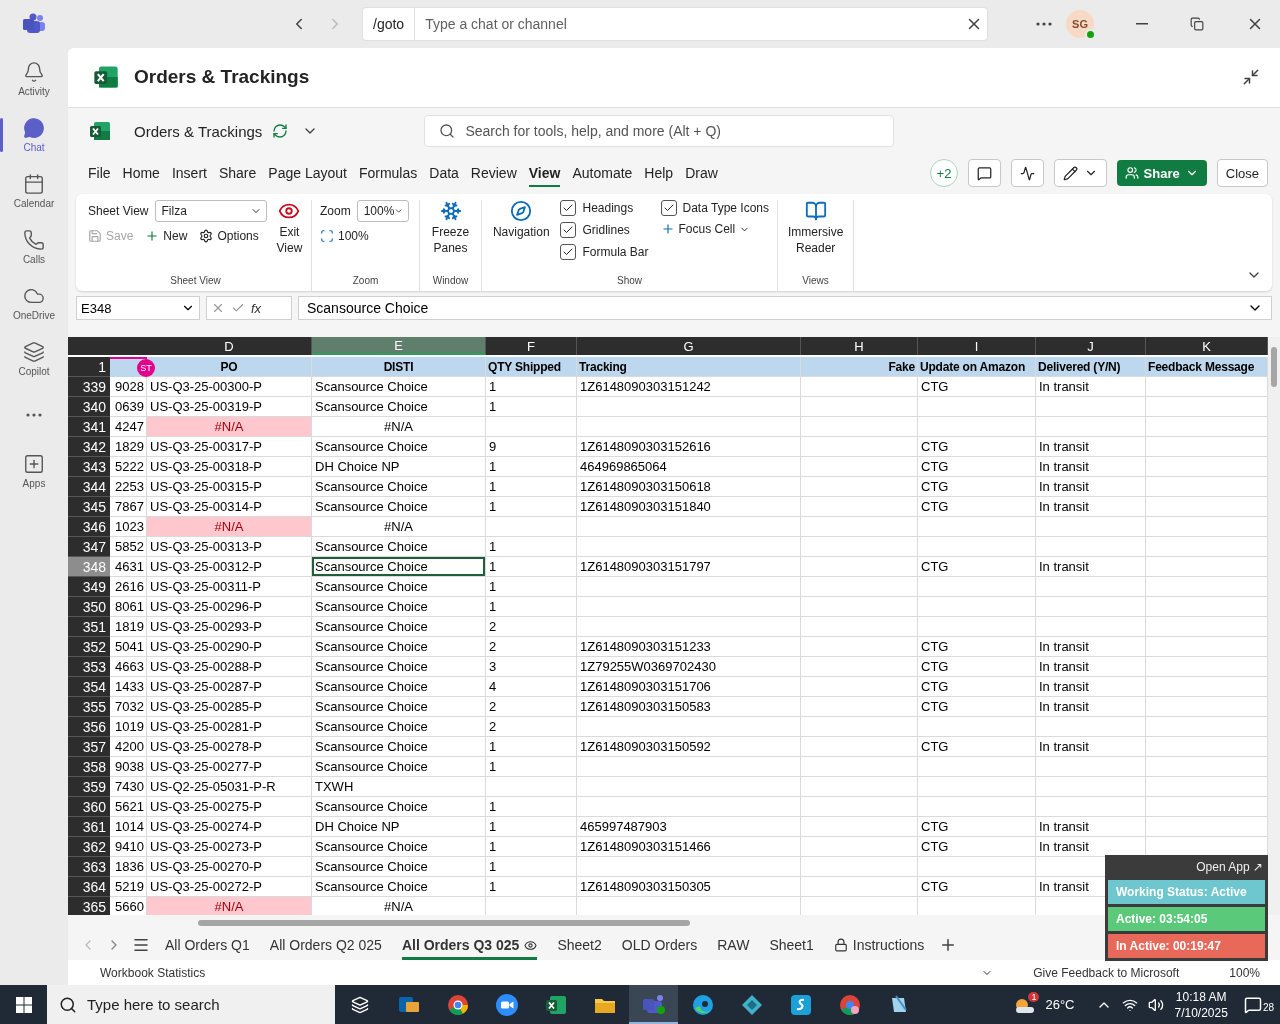 The image size is (1280, 1024). I want to click on options-button: Options, so click(229, 236).